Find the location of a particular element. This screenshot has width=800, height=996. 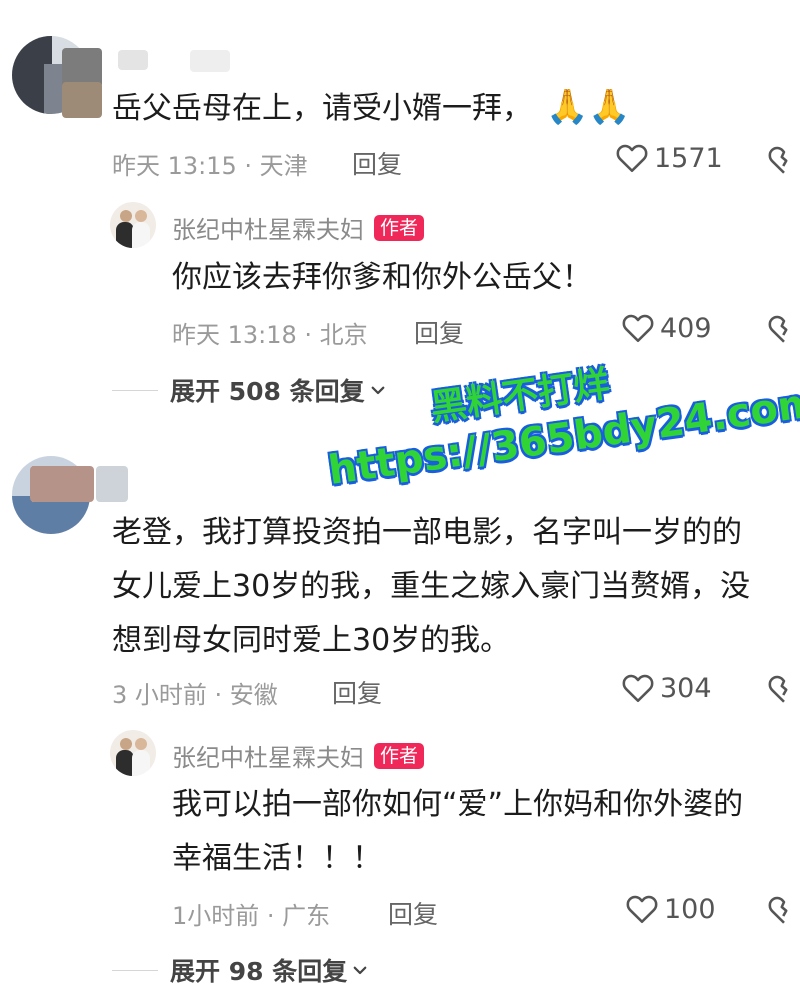

reply-text: 我可以拍一部你如何“爱”上你妈和你外婆的 幸福生活！！！ is located at coordinates (458, 831).